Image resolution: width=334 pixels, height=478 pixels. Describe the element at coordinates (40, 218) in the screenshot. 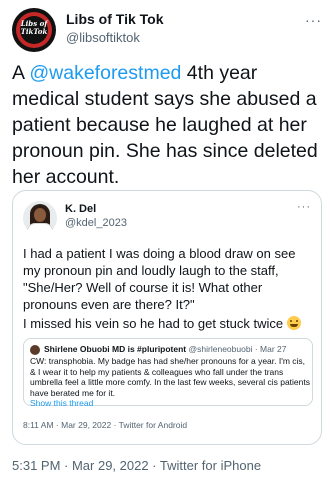

I see `quoted-author-avatar` at that location.